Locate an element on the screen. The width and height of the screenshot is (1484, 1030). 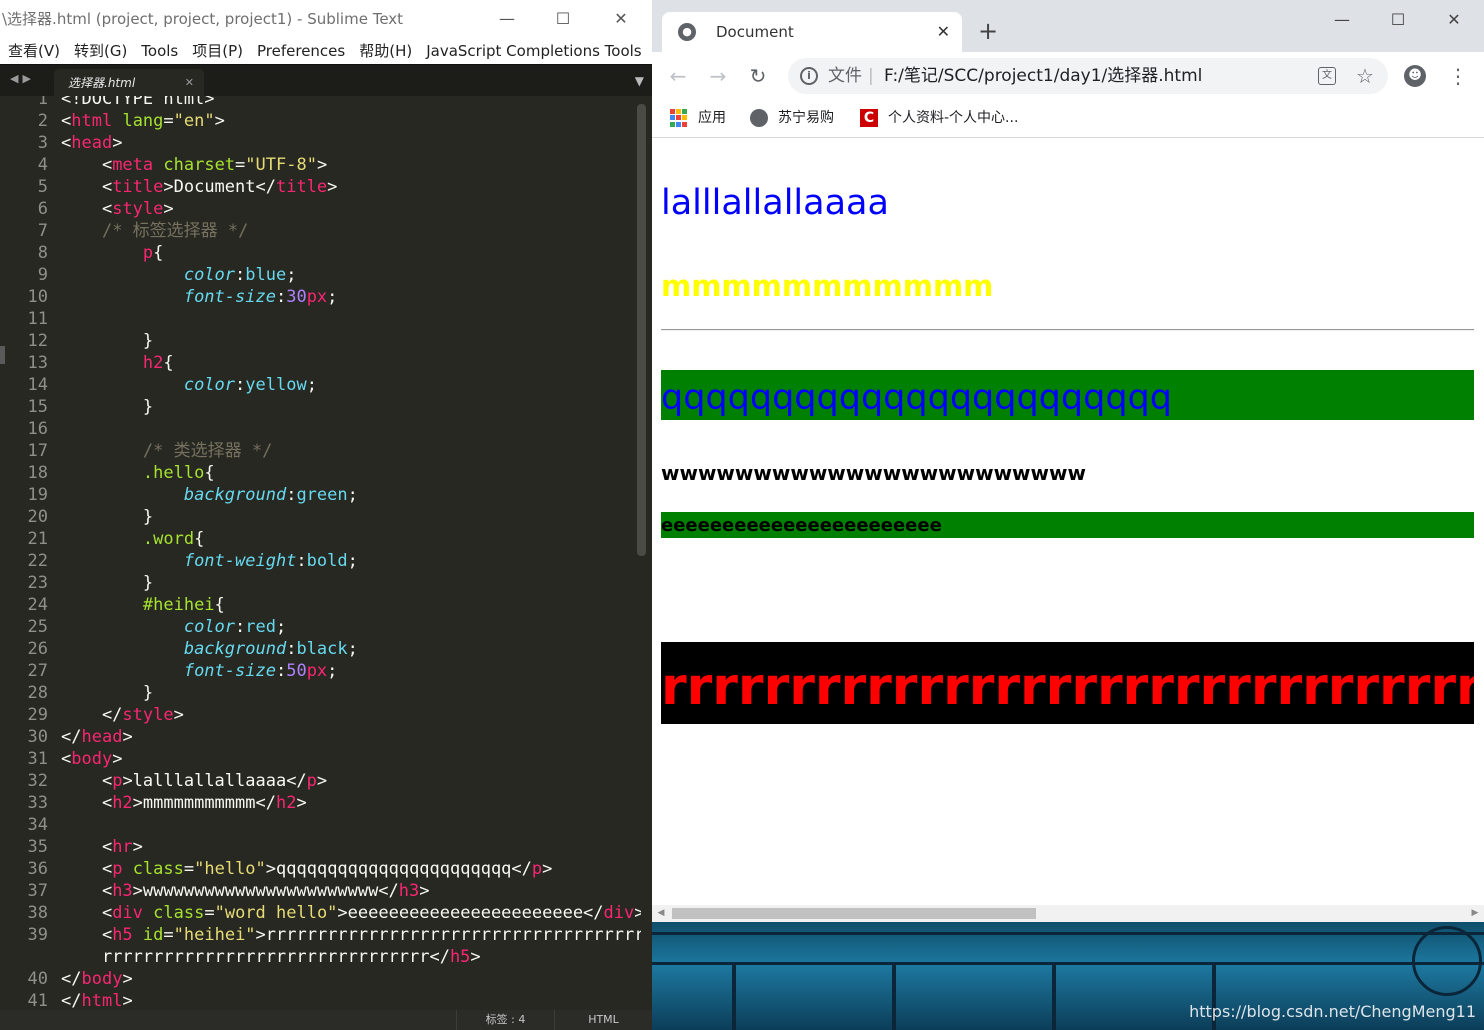
bookmark-star-icon: ☆ is located at coordinates (1365, 76).